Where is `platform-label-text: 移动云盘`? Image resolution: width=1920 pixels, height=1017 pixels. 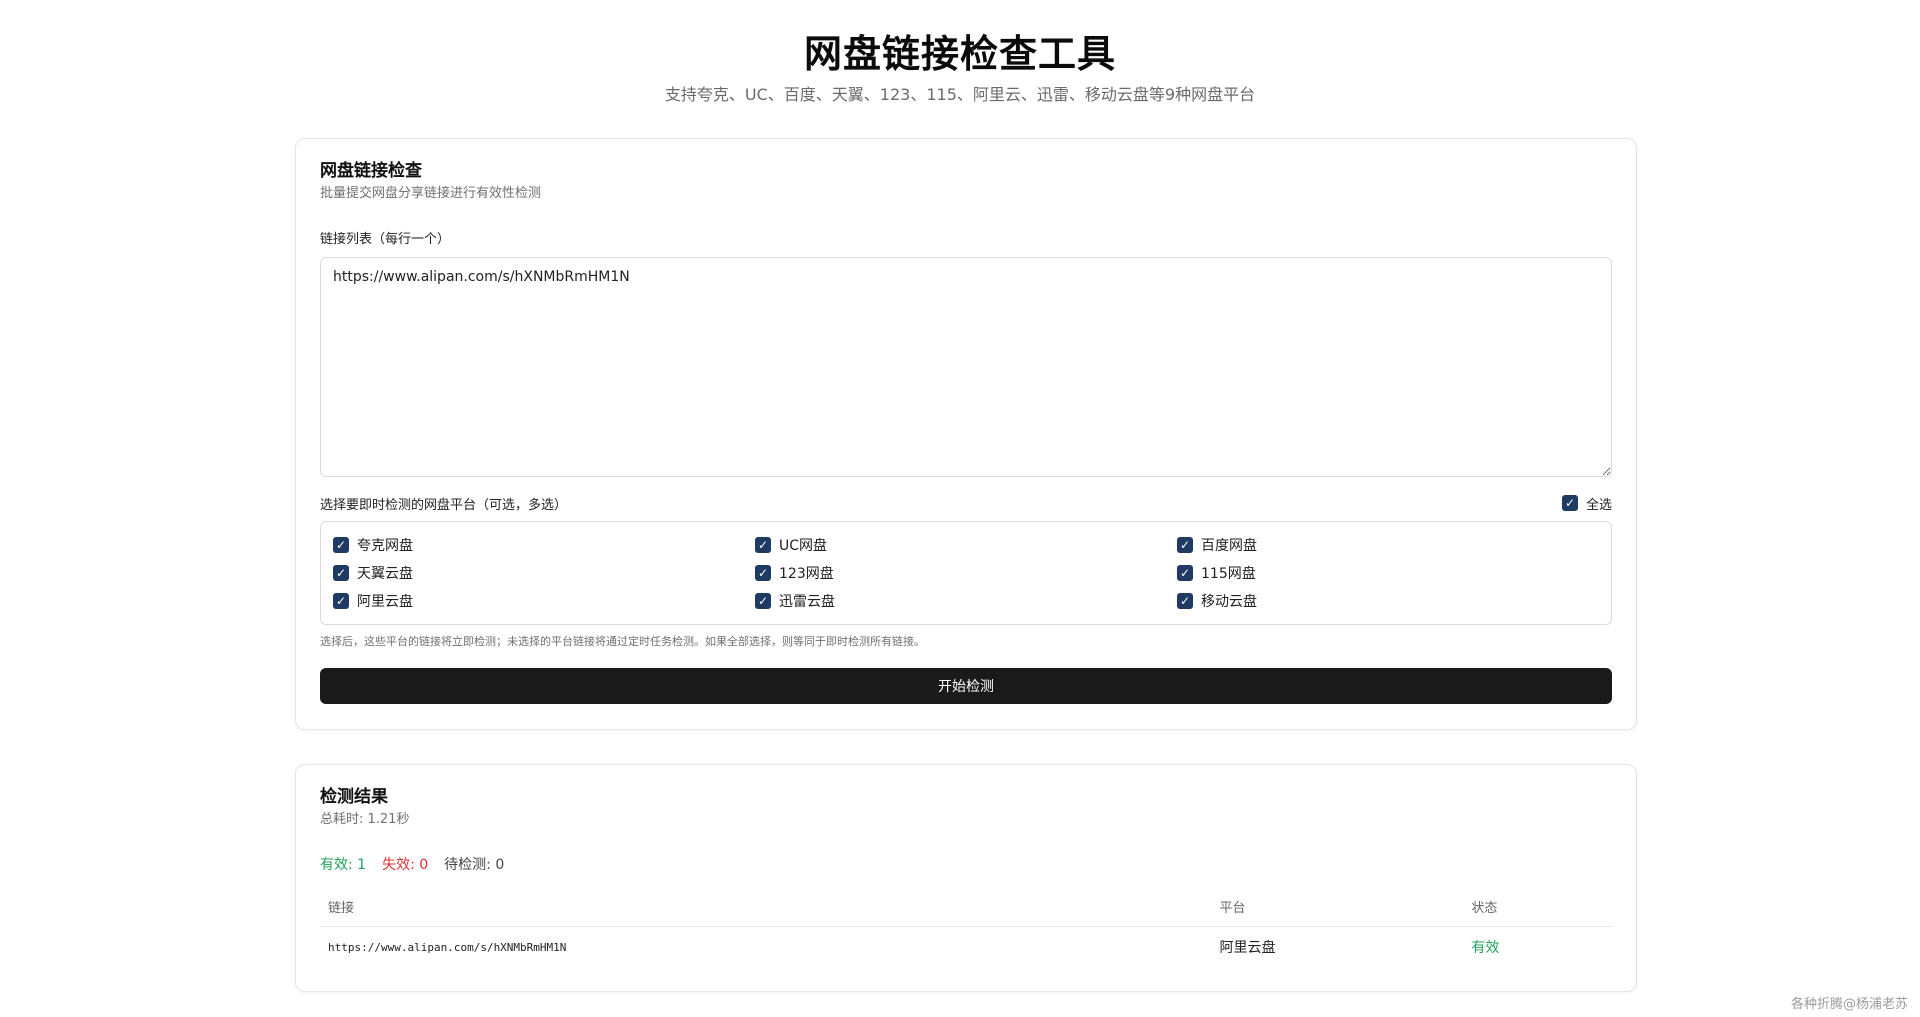 platform-label-text: 移动云盘 is located at coordinates (1229, 602).